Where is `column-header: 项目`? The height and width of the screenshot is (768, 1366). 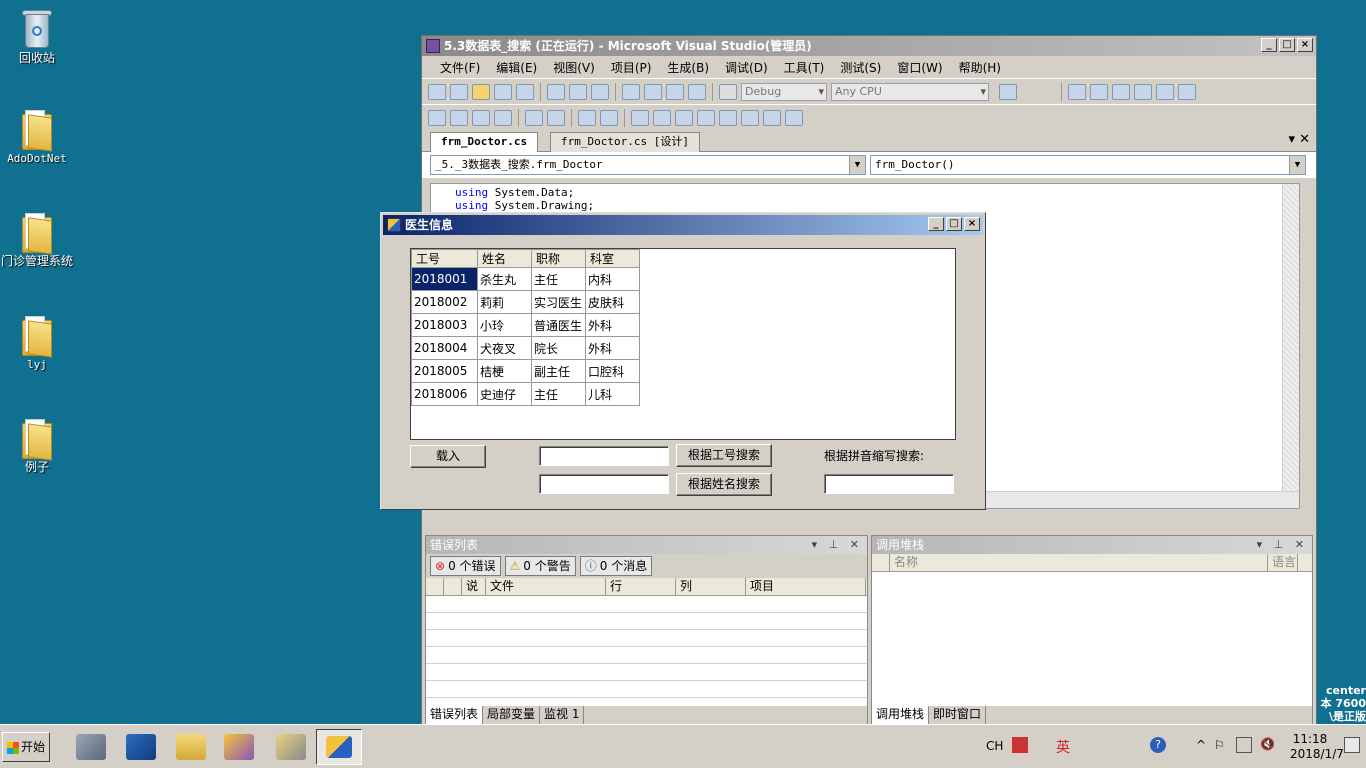
column-header: 项目 is located at coordinates (806, 586).